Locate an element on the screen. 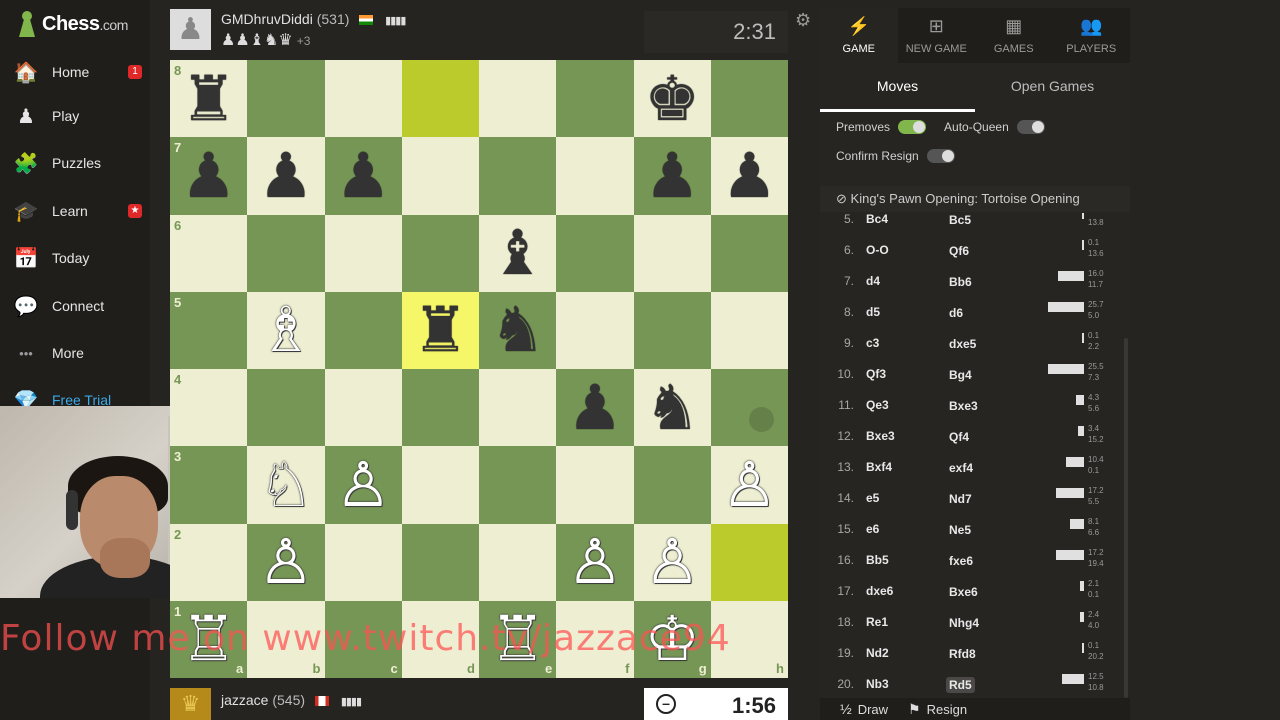  black-move: Bb6 is located at coordinates (960, 282).